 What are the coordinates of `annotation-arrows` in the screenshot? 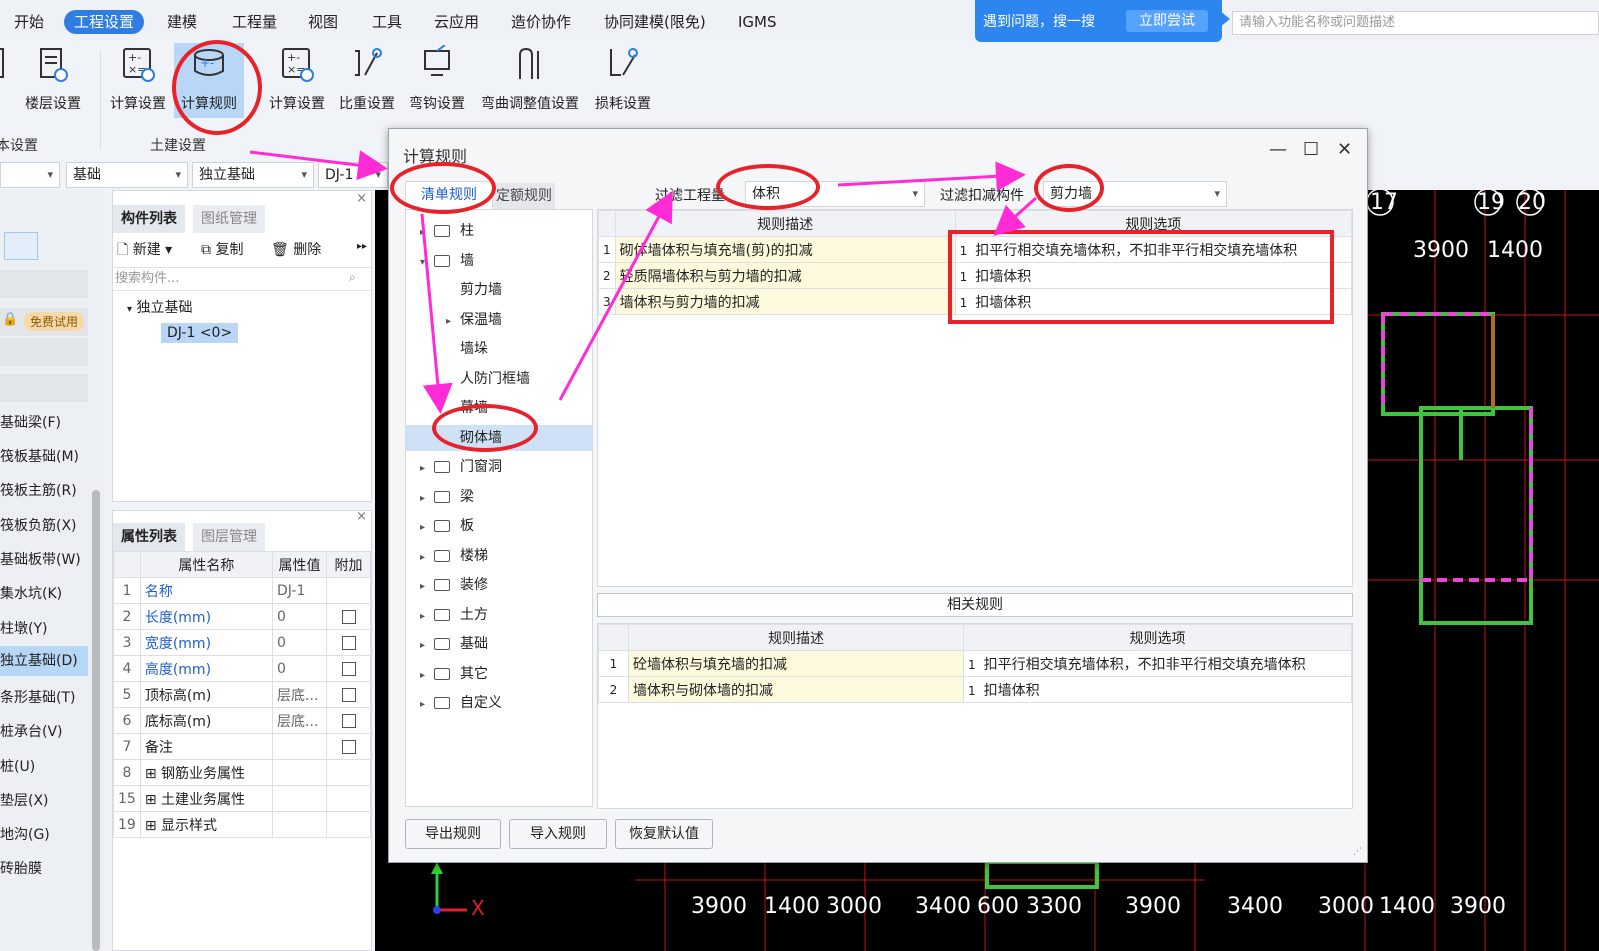 It's located at (643, 282).